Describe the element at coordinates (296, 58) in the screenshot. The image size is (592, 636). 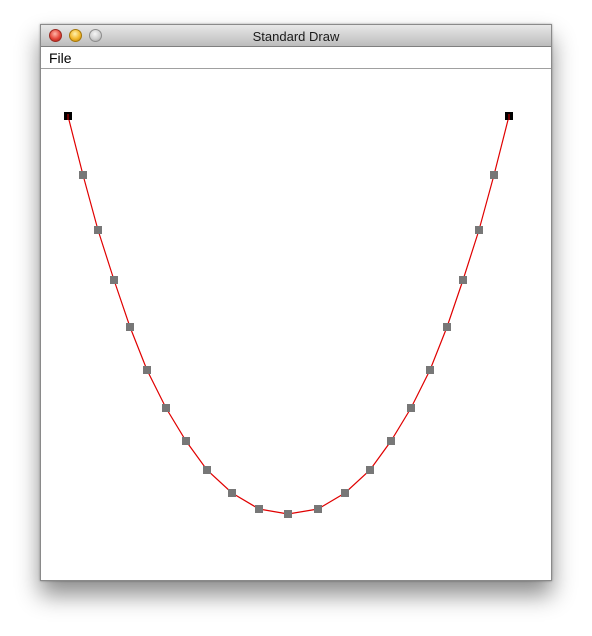
I see `menu-bar: File` at that location.